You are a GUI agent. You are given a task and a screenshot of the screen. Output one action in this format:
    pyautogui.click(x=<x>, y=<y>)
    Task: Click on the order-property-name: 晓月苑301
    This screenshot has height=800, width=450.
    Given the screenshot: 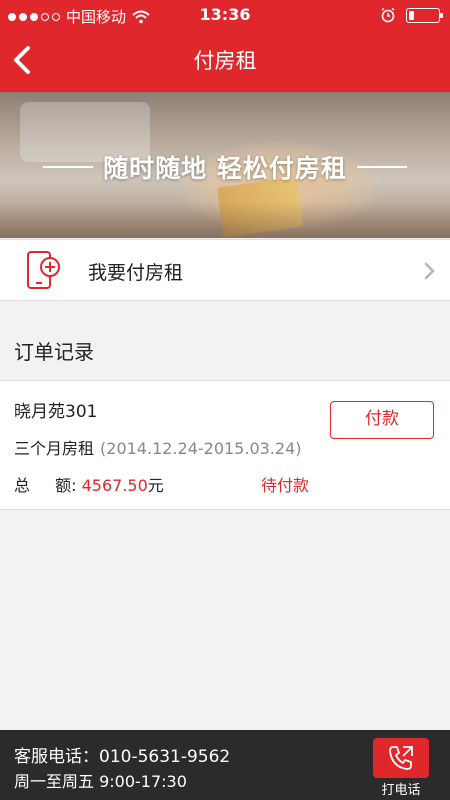 What is the action you would take?
    pyautogui.click(x=56, y=412)
    